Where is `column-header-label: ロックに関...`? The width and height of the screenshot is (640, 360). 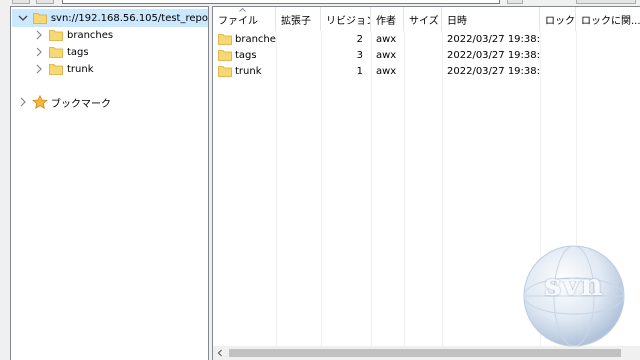 column-header-label: ロックに関... is located at coordinates (610, 21).